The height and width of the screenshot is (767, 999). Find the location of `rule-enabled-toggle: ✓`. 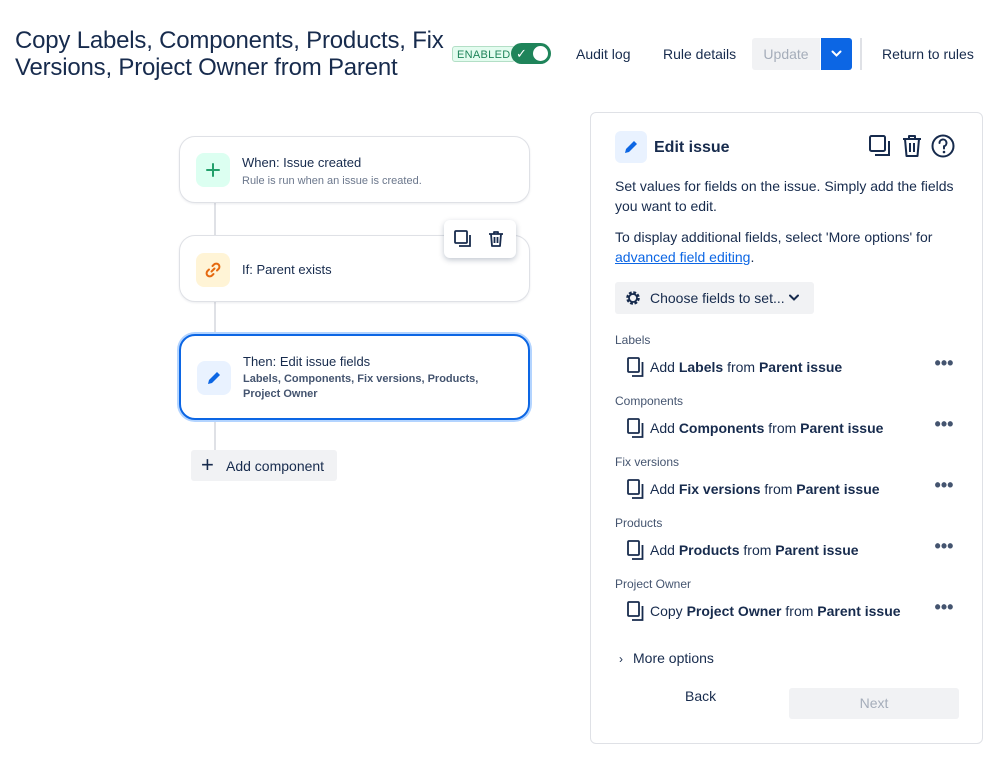

rule-enabled-toggle: ✓ is located at coordinates (531, 53).